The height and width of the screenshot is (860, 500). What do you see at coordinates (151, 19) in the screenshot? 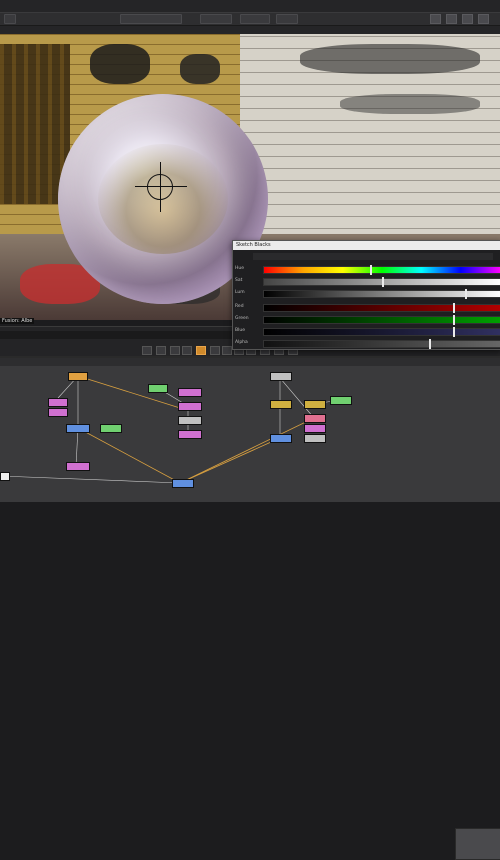
I see `view-dropdown` at bounding box center [151, 19].